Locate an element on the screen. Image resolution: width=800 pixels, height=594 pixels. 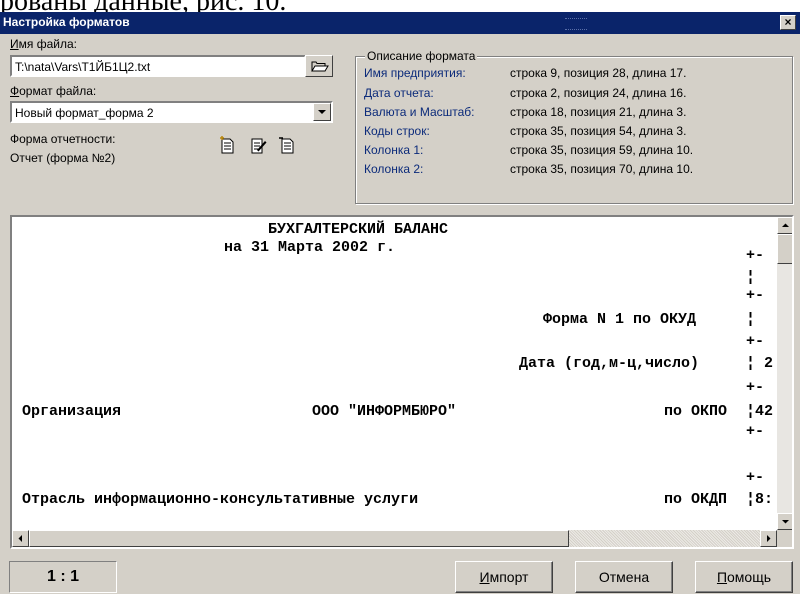
report-form-value: Отчет (форма №2) is located at coordinates (63, 158).